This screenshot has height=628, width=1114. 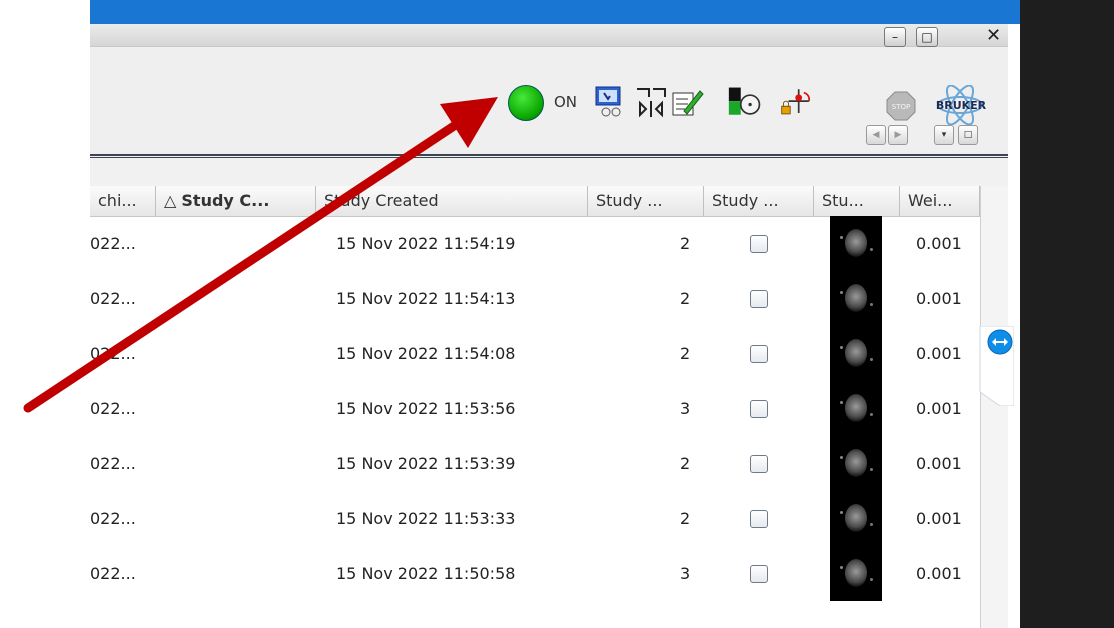 I want to click on table-row: 022... 15 Nov 2022 11:54:19 2 0.001, so click(x=535, y=243).